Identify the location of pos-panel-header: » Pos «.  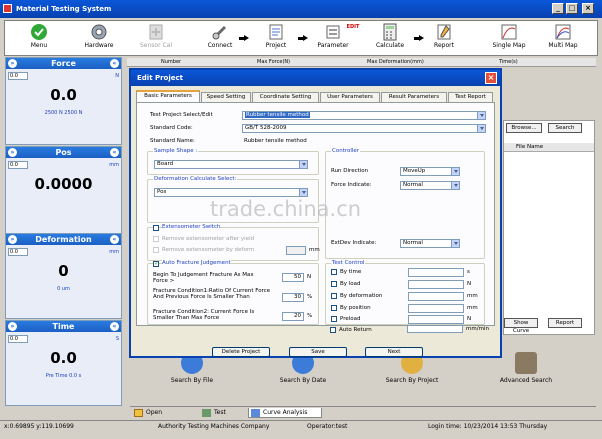
(63, 152).